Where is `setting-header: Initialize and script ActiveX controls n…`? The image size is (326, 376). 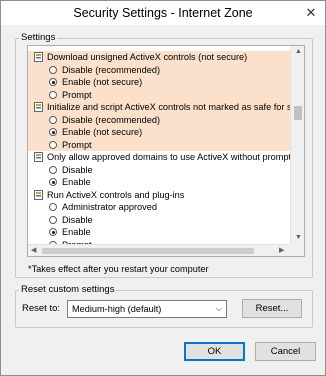
setting-header: Initialize and script ActiveX controls n… is located at coordinates (159, 107).